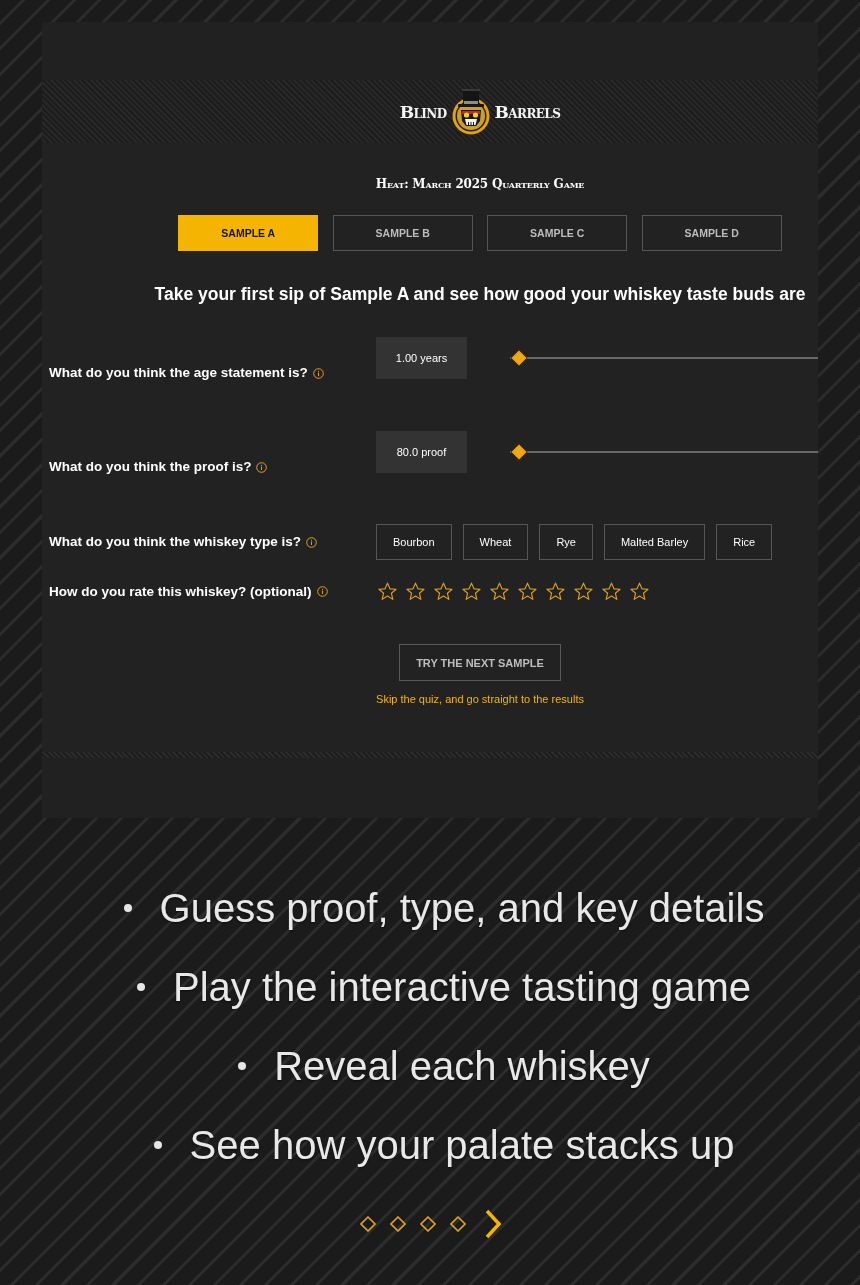 This screenshot has height=1285, width=860. Describe the element at coordinates (414, 542) in the screenshot. I see `type-option: Bourbon` at that location.